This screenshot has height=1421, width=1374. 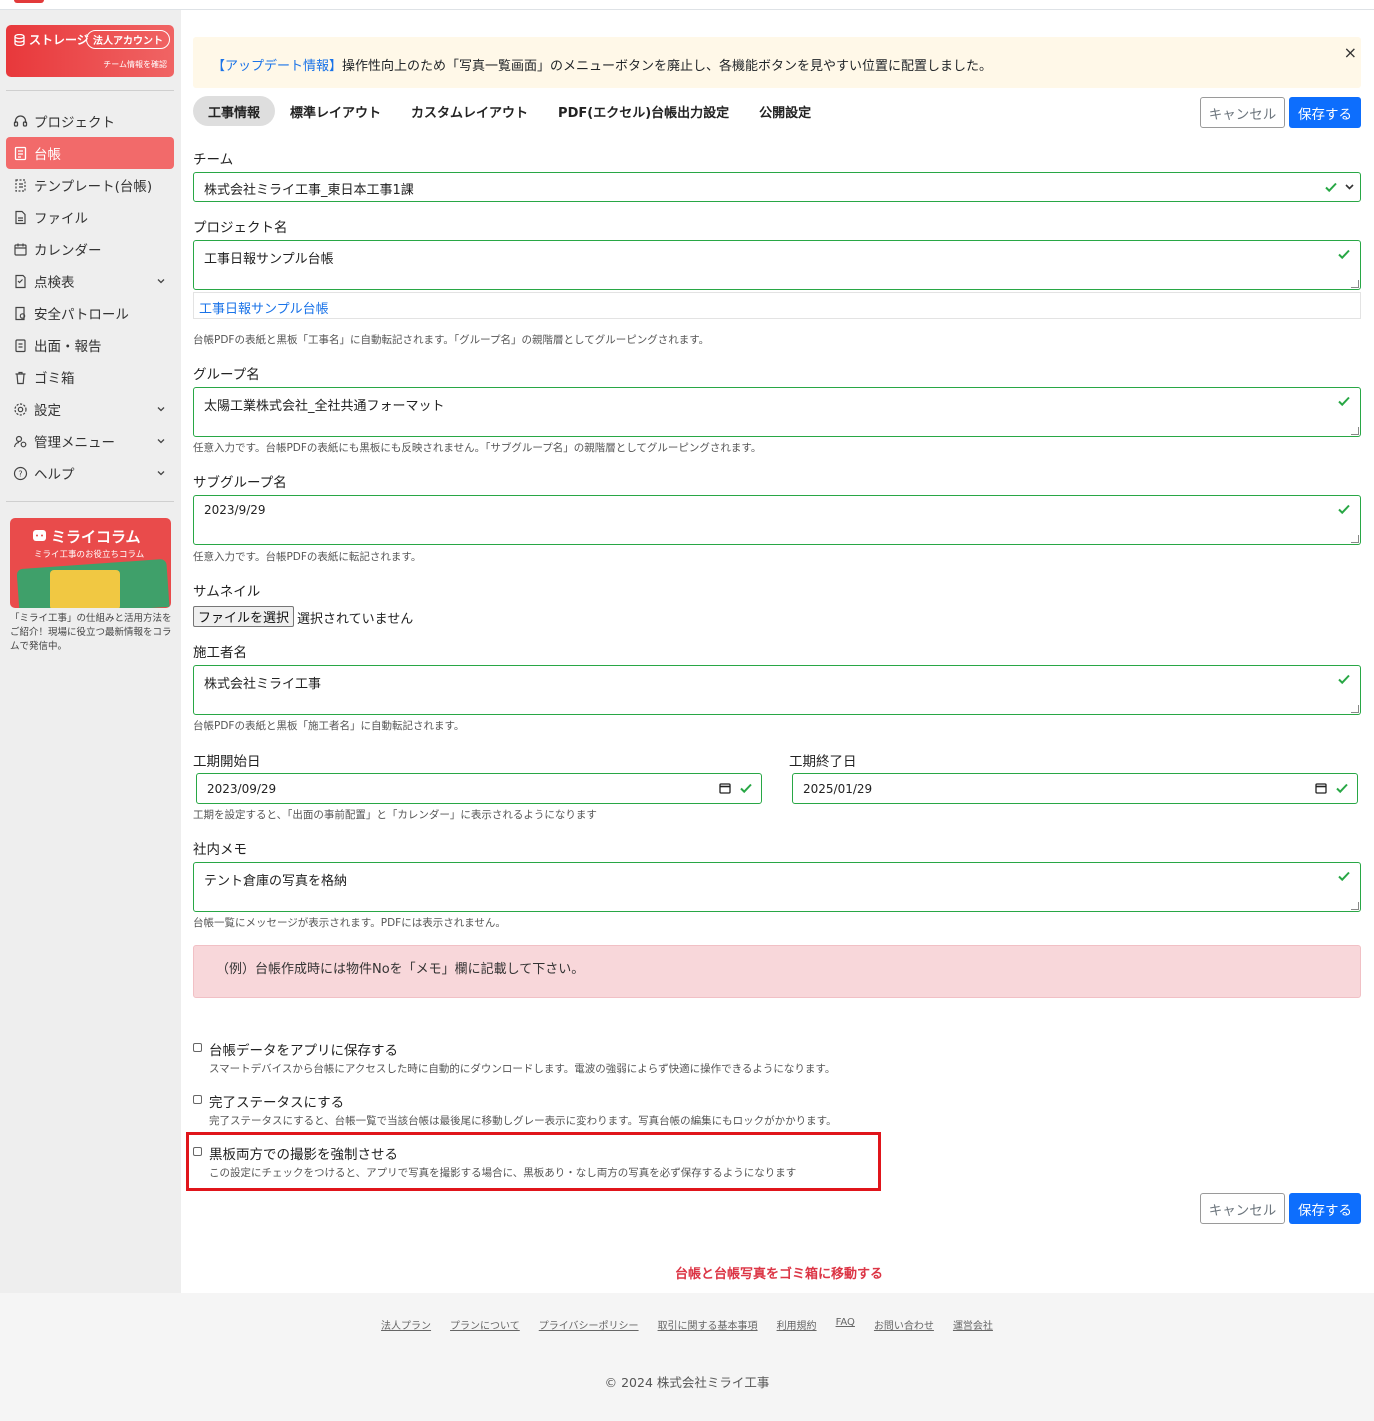 I want to click on sidebar-item-calendar: カレンダー, so click(x=90, y=249).